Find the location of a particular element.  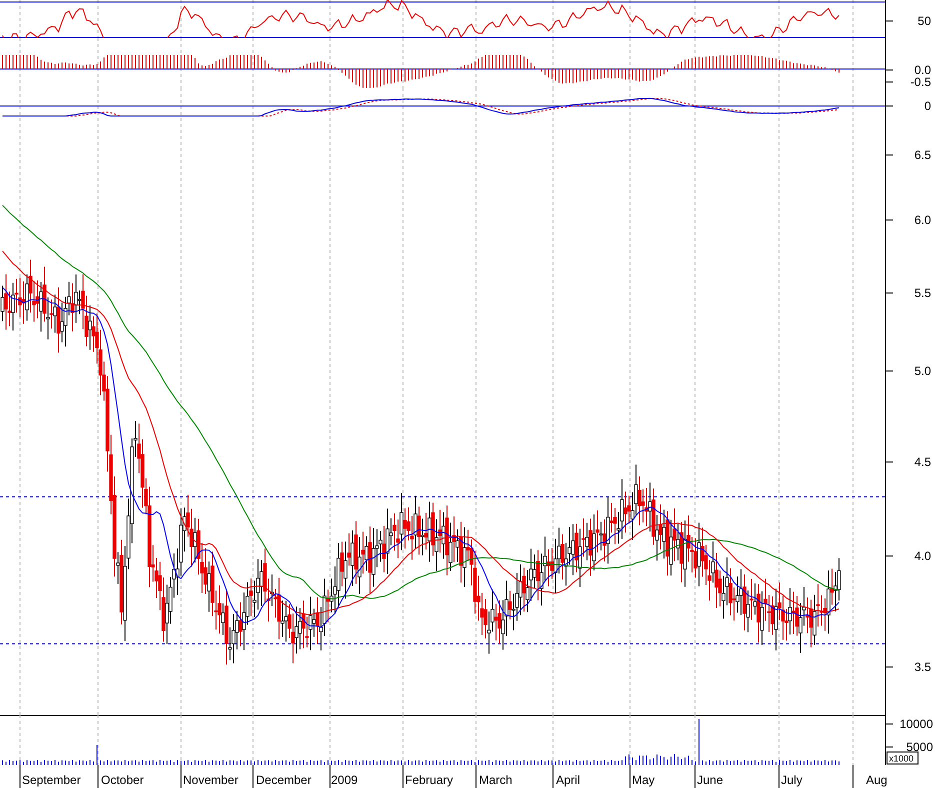

axis-label: 6.0 is located at coordinates (922, 220).